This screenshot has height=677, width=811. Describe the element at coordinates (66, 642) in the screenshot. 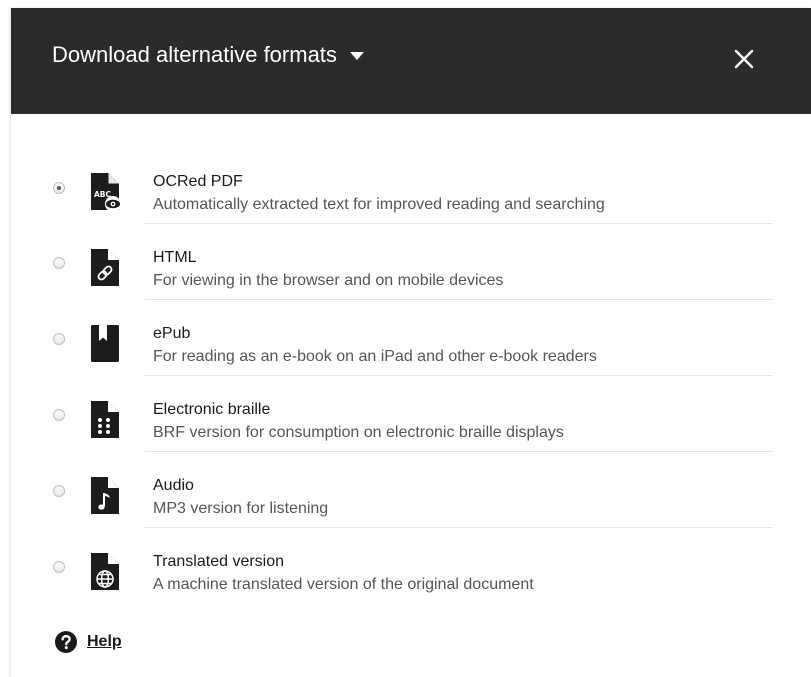

I see `help-icon` at that location.